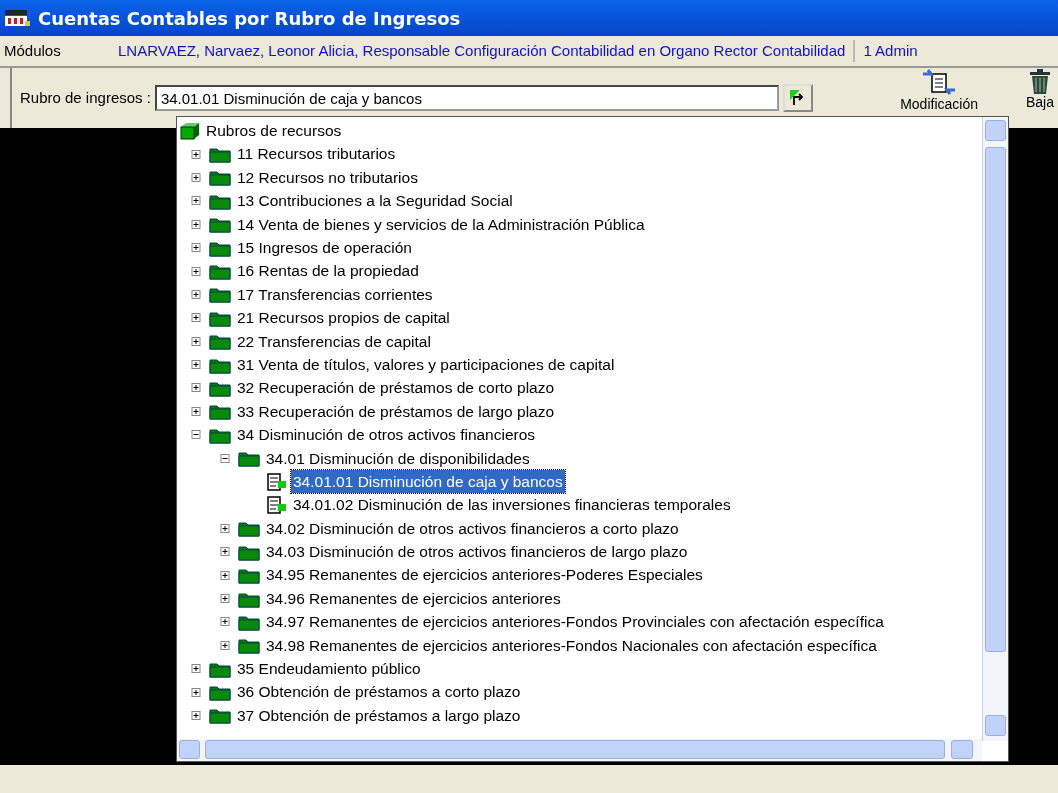 This screenshot has height=793, width=1058. What do you see at coordinates (512, 505) in the screenshot?
I see `tree-item: 34.01.02 Disminución de las inversiones financieras temporales` at bounding box center [512, 505].